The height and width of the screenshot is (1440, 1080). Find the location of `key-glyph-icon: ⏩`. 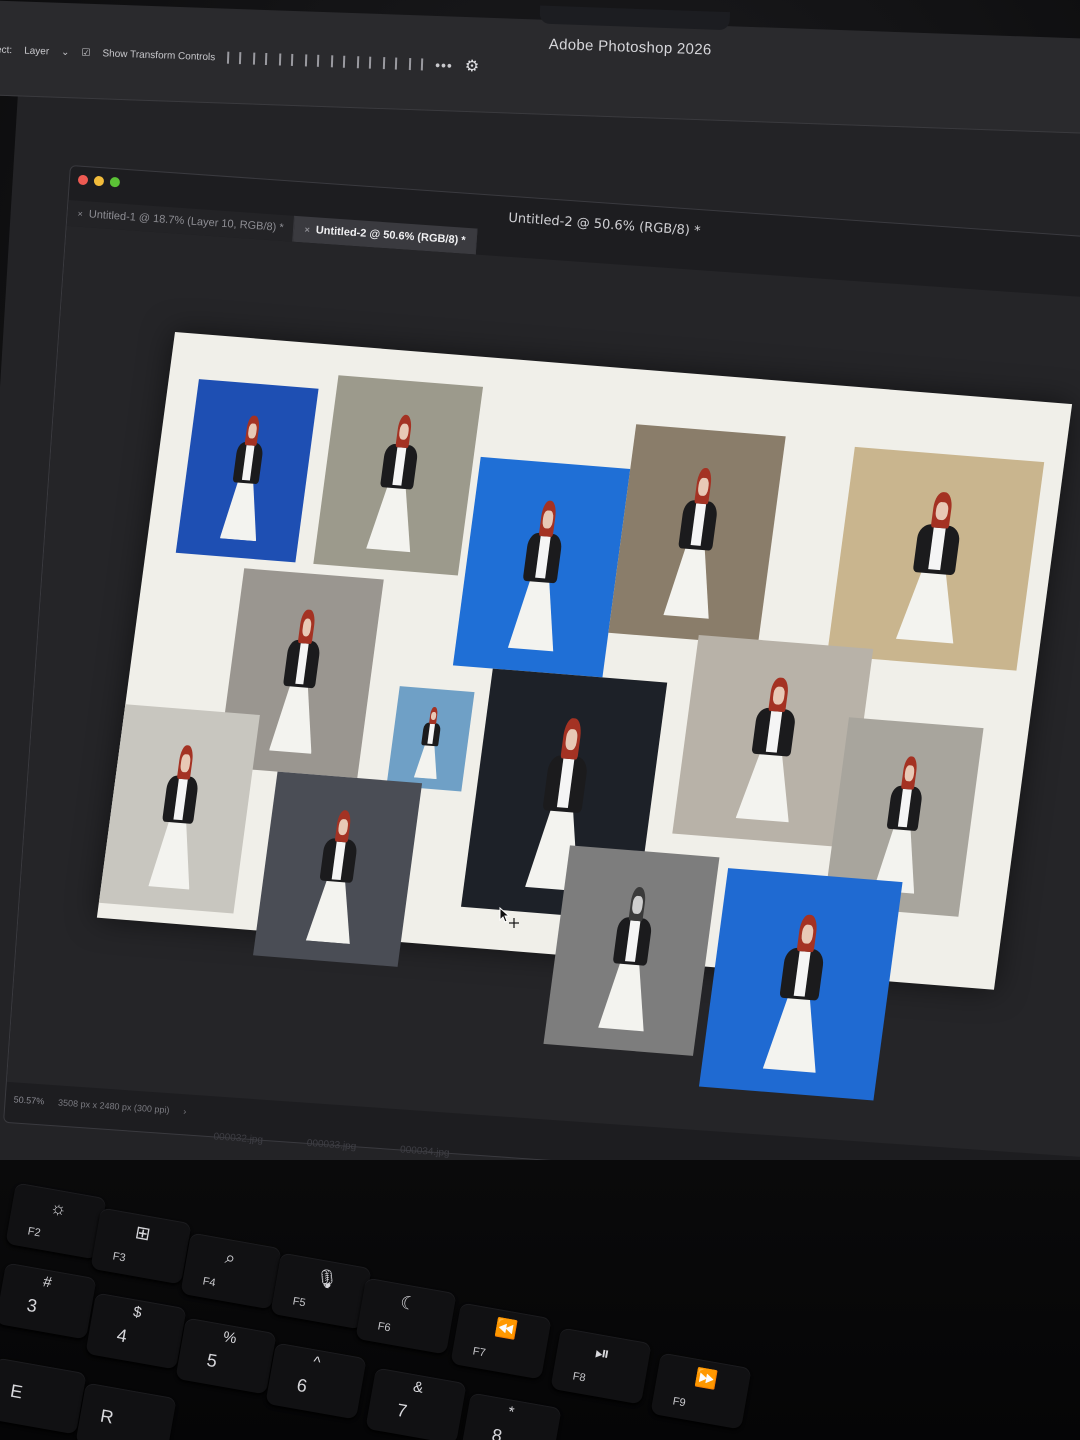

key-glyph-icon: ⏩ is located at coordinates (706, 1378).